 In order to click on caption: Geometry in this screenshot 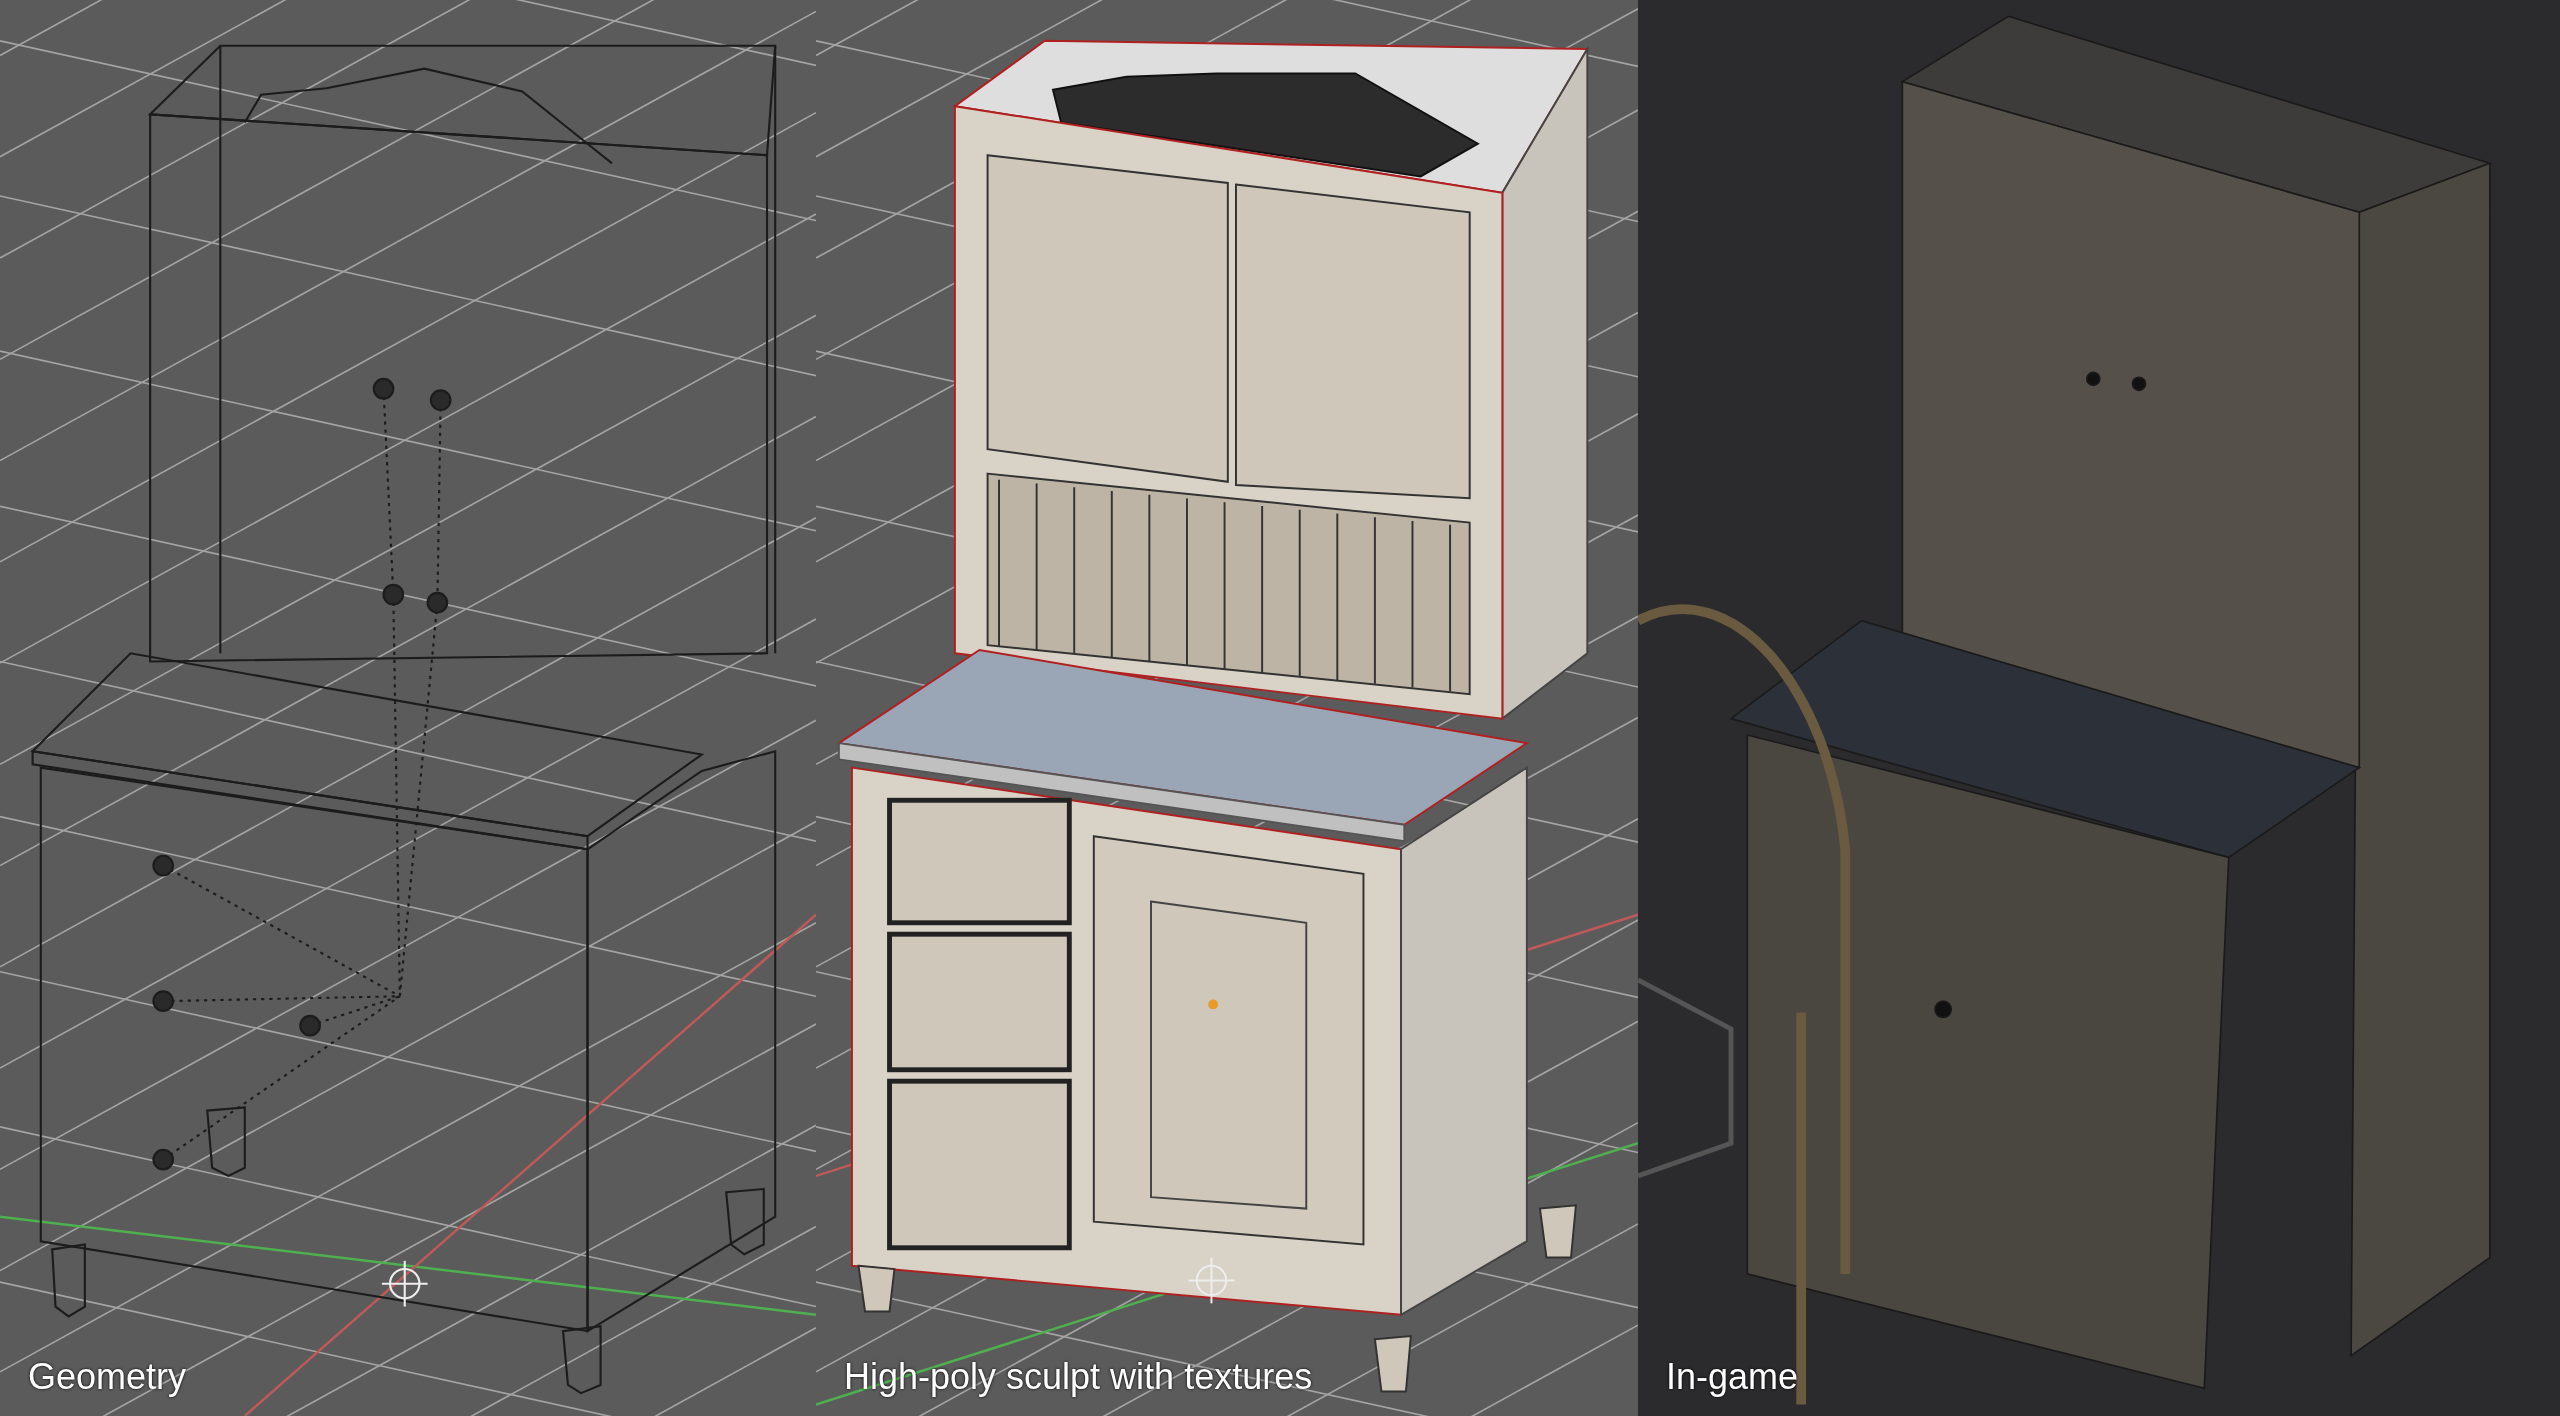, I will do `click(107, 1377)`.